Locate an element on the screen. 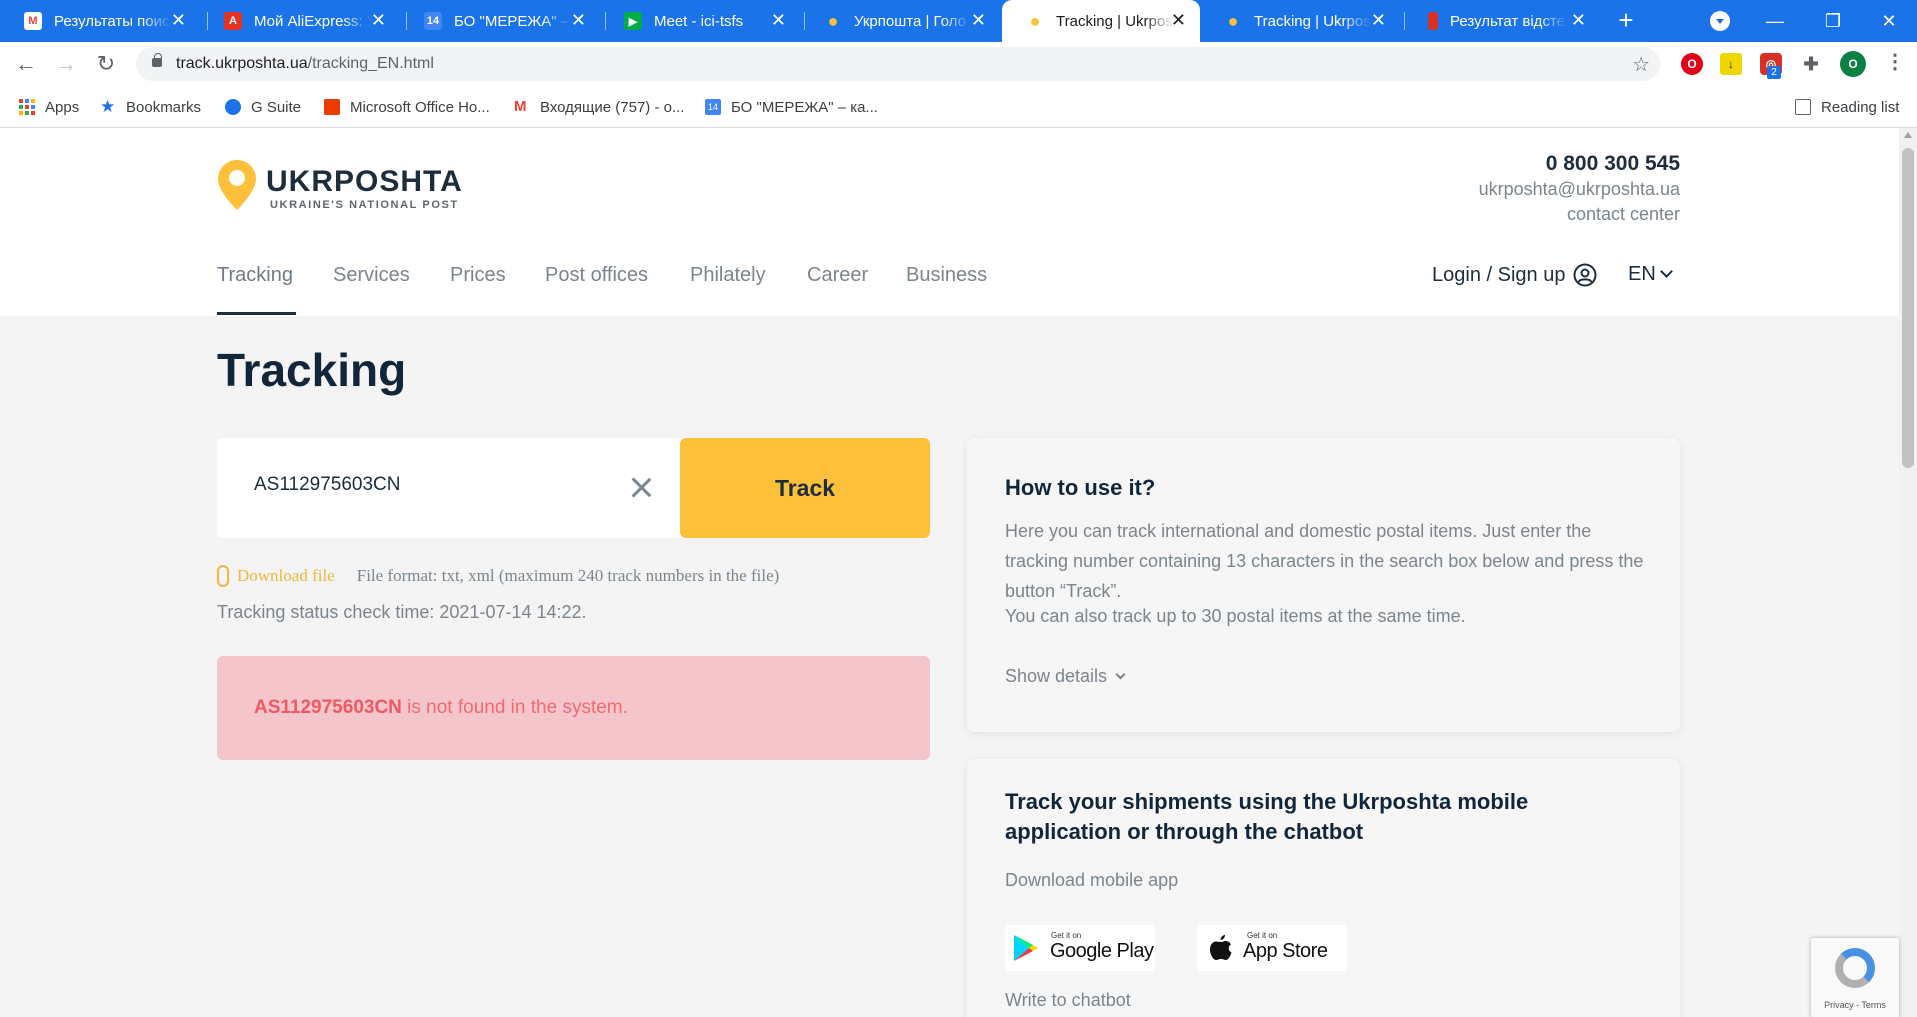  tab-search-icon is located at coordinates (1720, 21).